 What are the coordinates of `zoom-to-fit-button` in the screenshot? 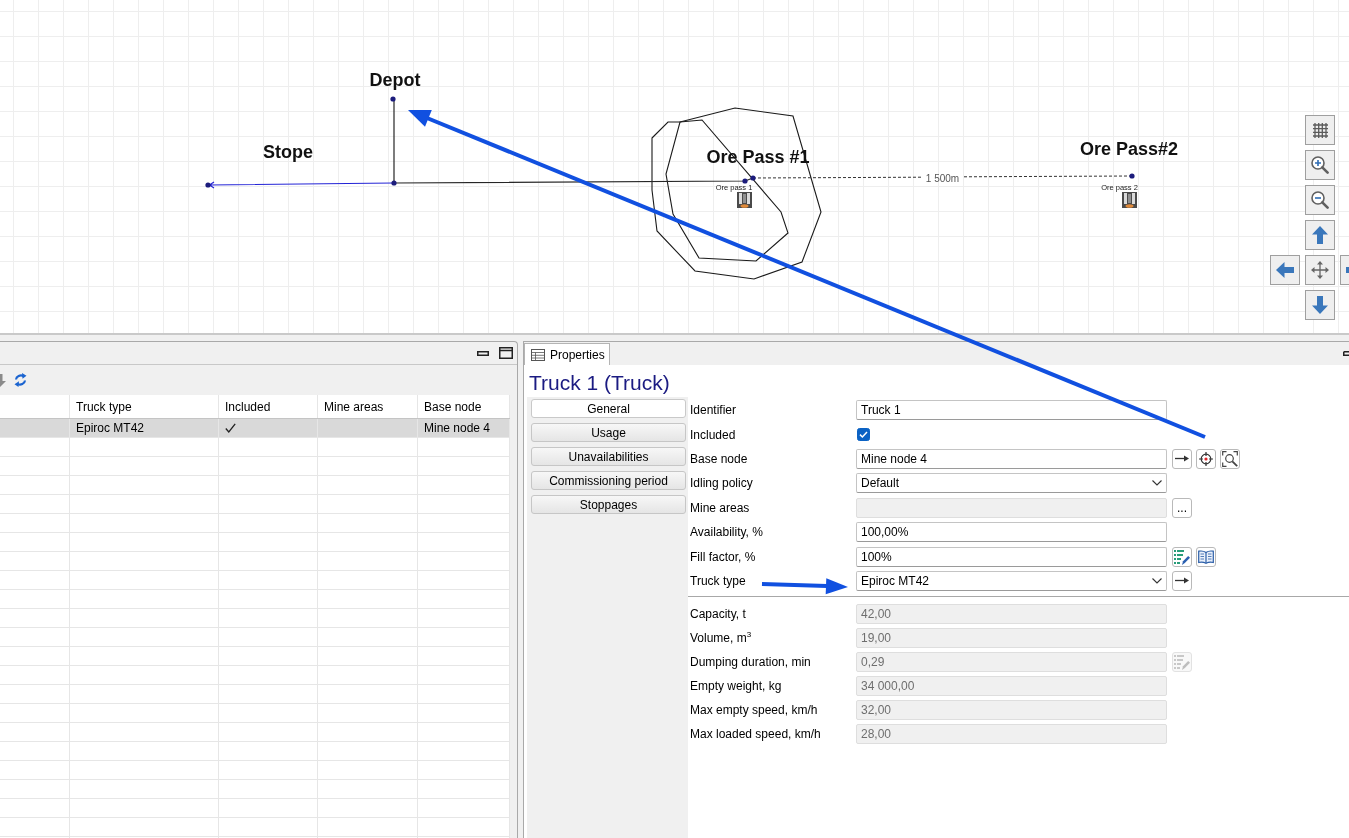 It's located at (1230, 458).